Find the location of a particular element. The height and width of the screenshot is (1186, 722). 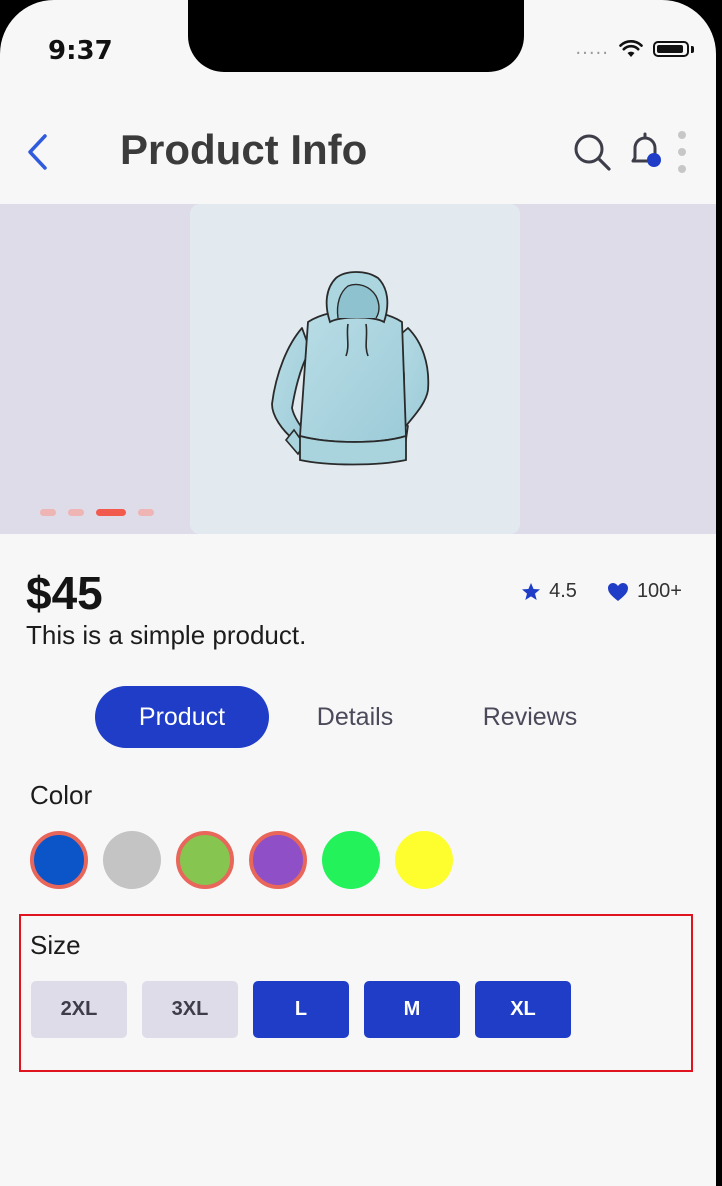

carousel-indicator is located at coordinates (97, 512).